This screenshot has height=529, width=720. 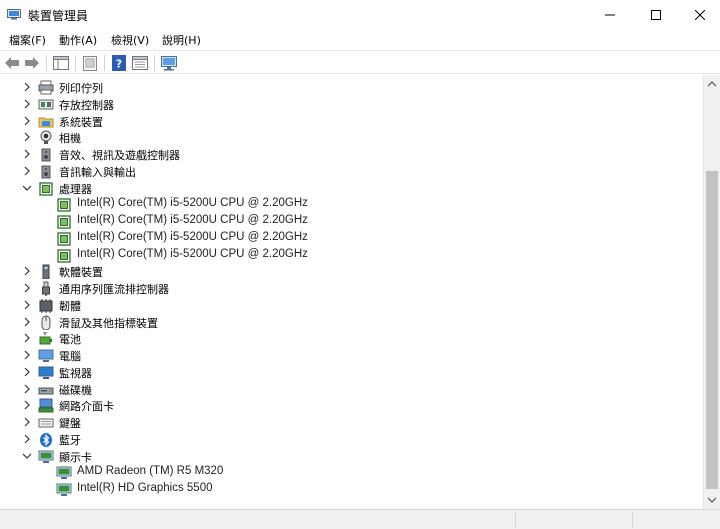 What do you see at coordinates (75, 189) in the screenshot?
I see `category-label: 處理器` at bounding box center [75, 189].